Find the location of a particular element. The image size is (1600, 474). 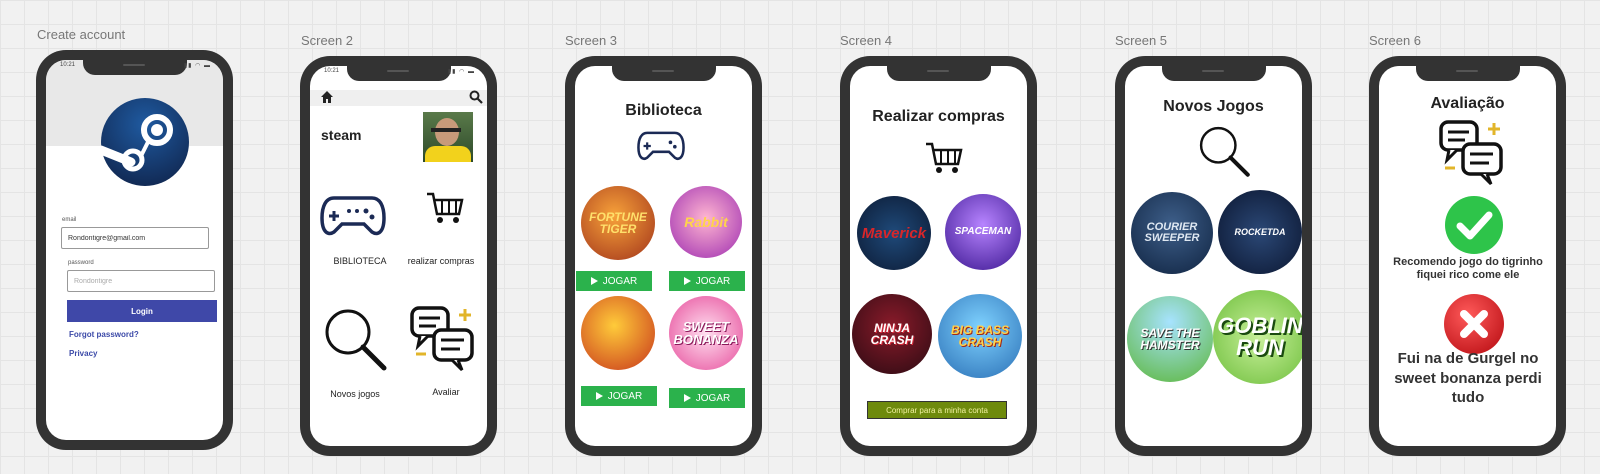

checkmark-icon is located at coordinates (1474, 225).